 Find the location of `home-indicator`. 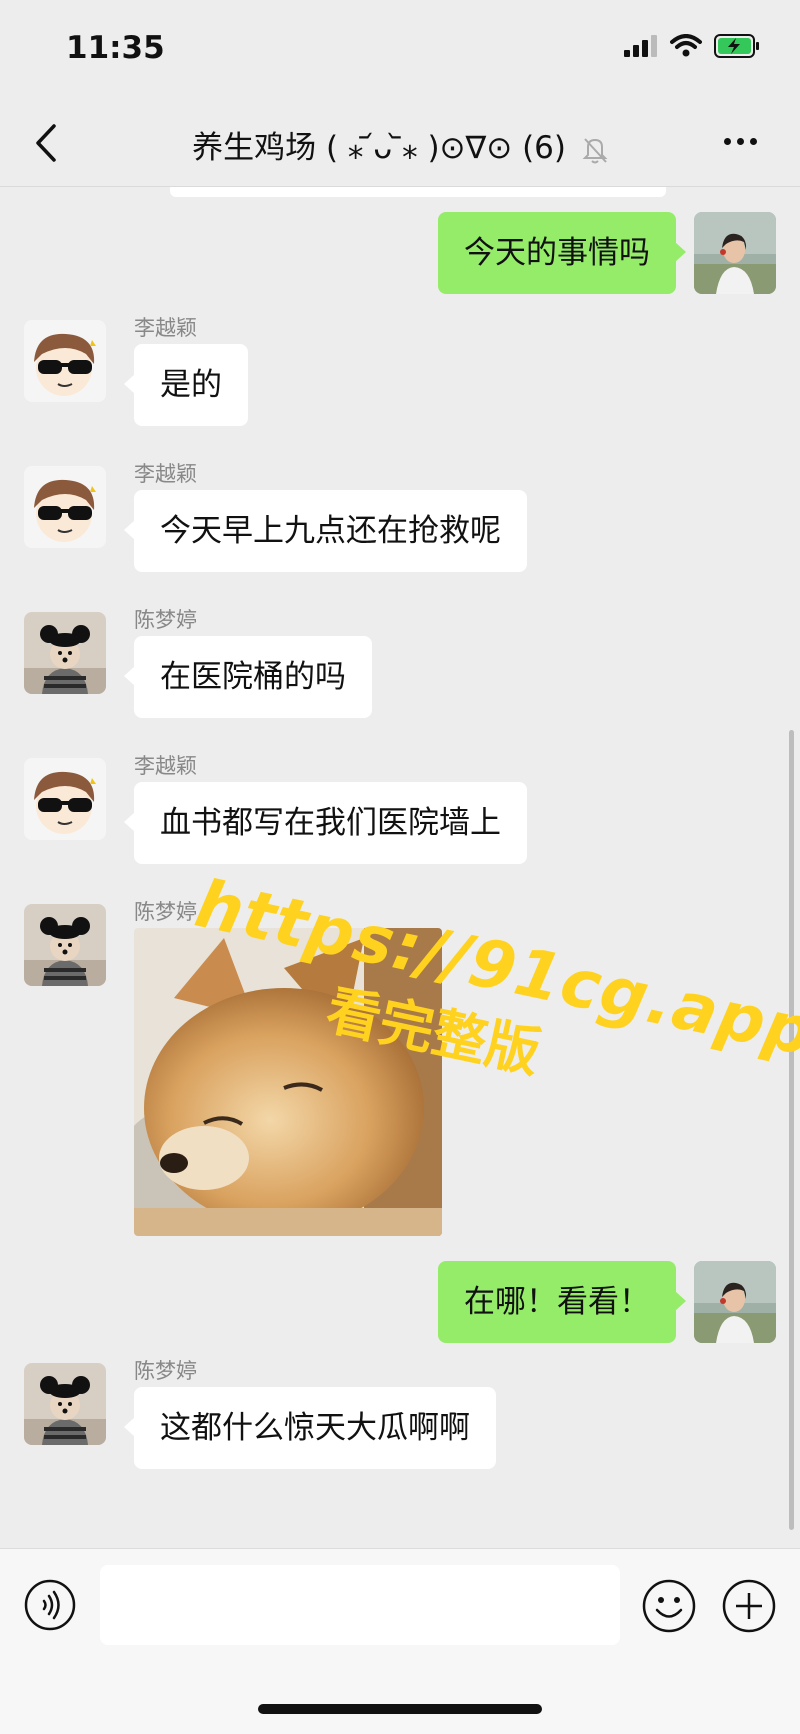

home-indicator is located at coordinates (400, 1709).